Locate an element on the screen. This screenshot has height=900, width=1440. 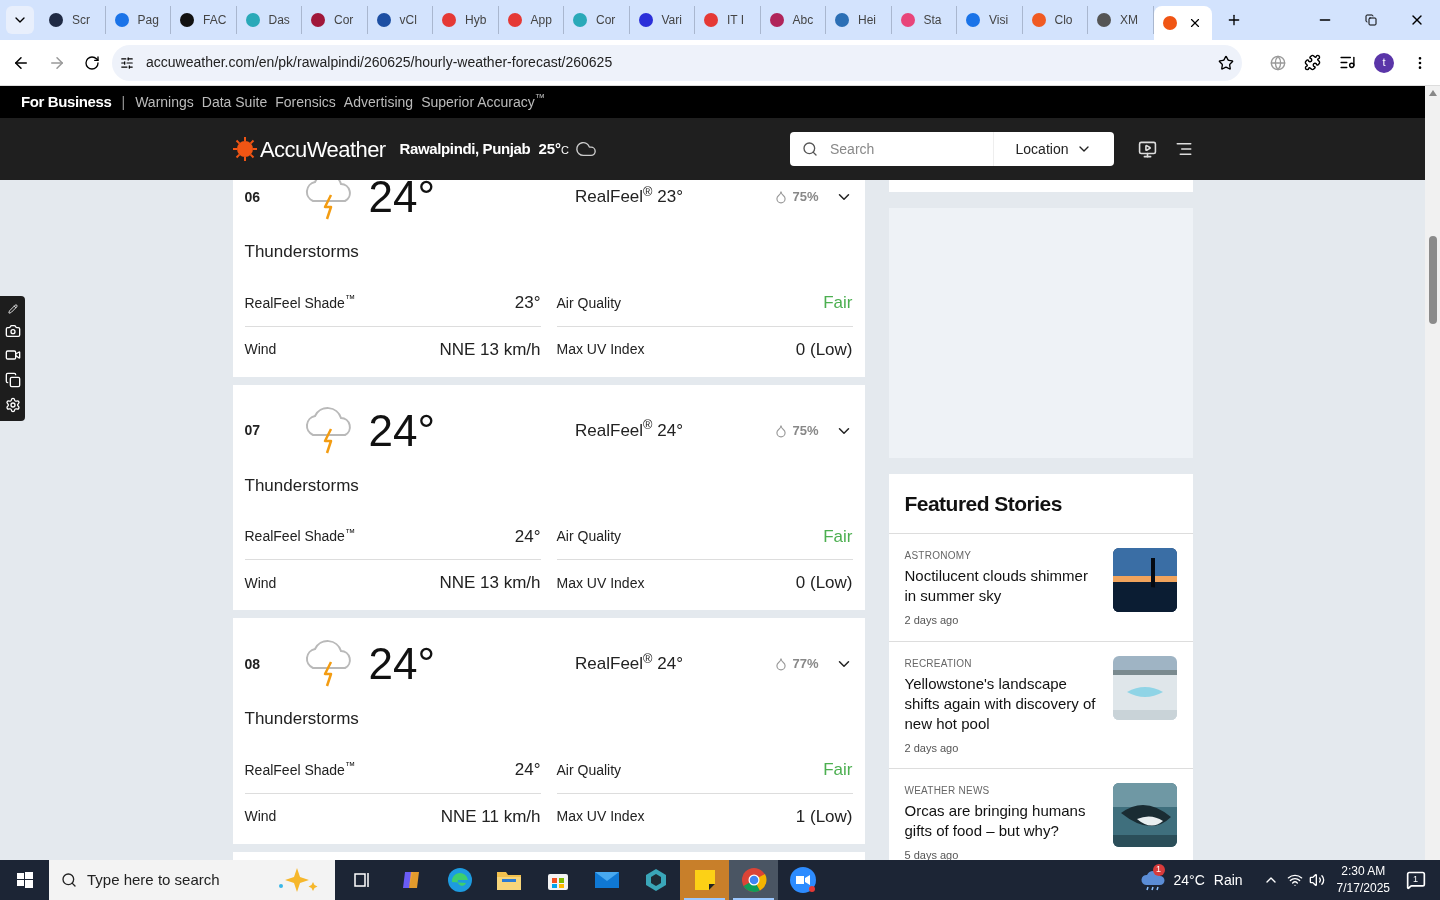
browser-tab: Abc is located at coordinates (793, 20).